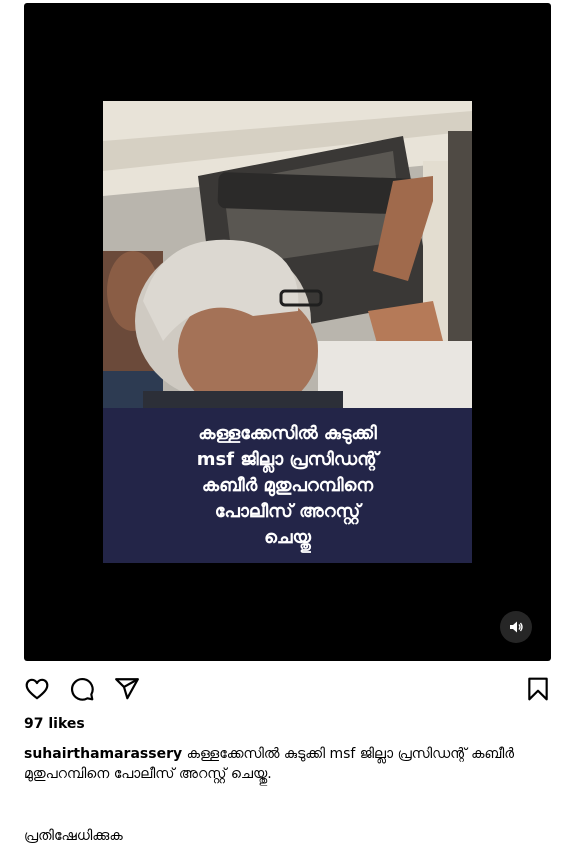 The width and height of the screenshot is (580, 852). What do you see at coordinates (287, 689) in the screenshot?
I see `action-bar` at bounding box center [287, 689].